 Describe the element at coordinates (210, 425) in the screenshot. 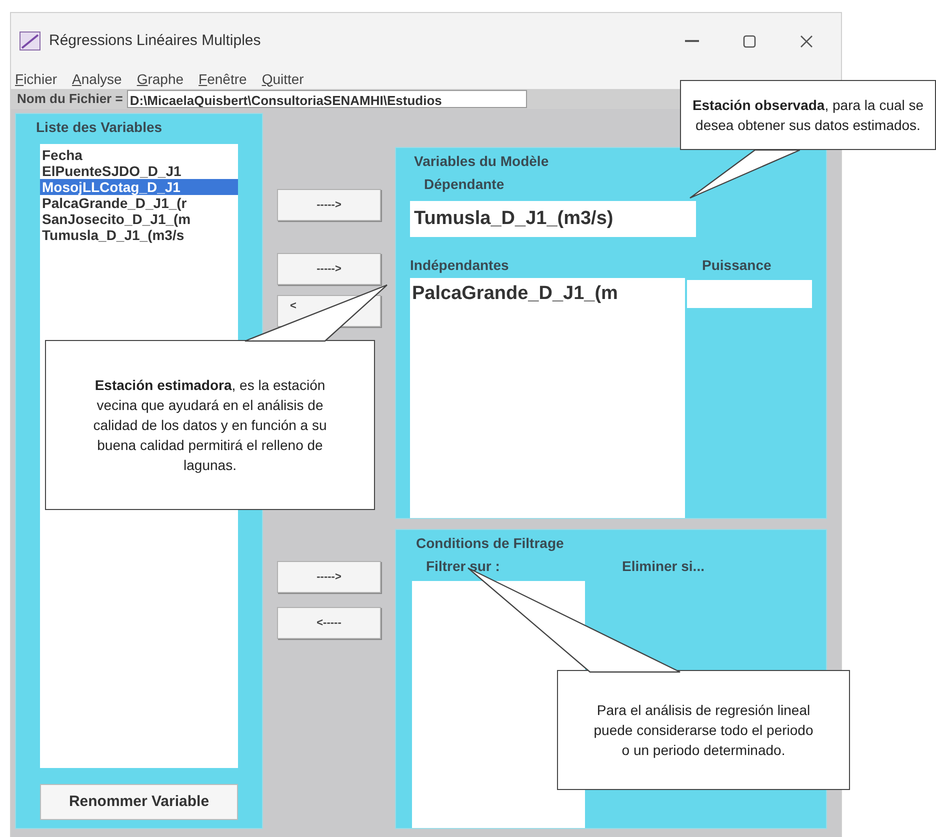

I see `callout-text: Estación estimadora, es la estación vecina que ayudará en el análisis de calidad de los datos y en función a su buena calidad permitirá el relleno de lagunas.` at that location.